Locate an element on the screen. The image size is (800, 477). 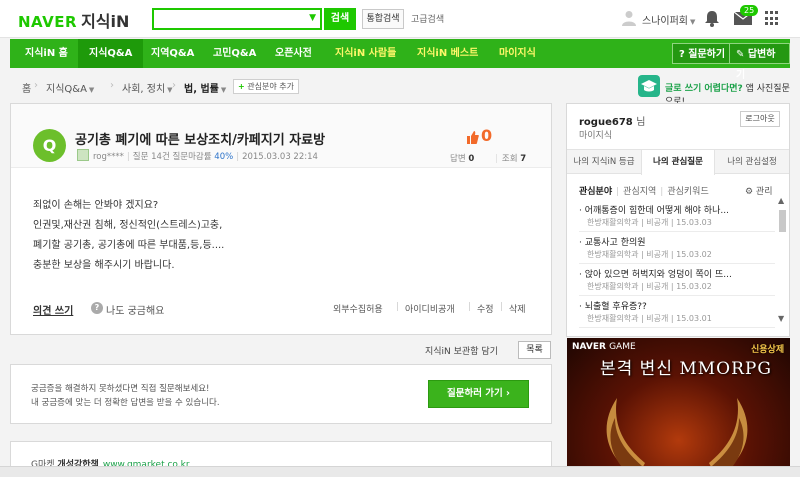
user-name: 스나이퍼회 is located at coordinates (665, 21).